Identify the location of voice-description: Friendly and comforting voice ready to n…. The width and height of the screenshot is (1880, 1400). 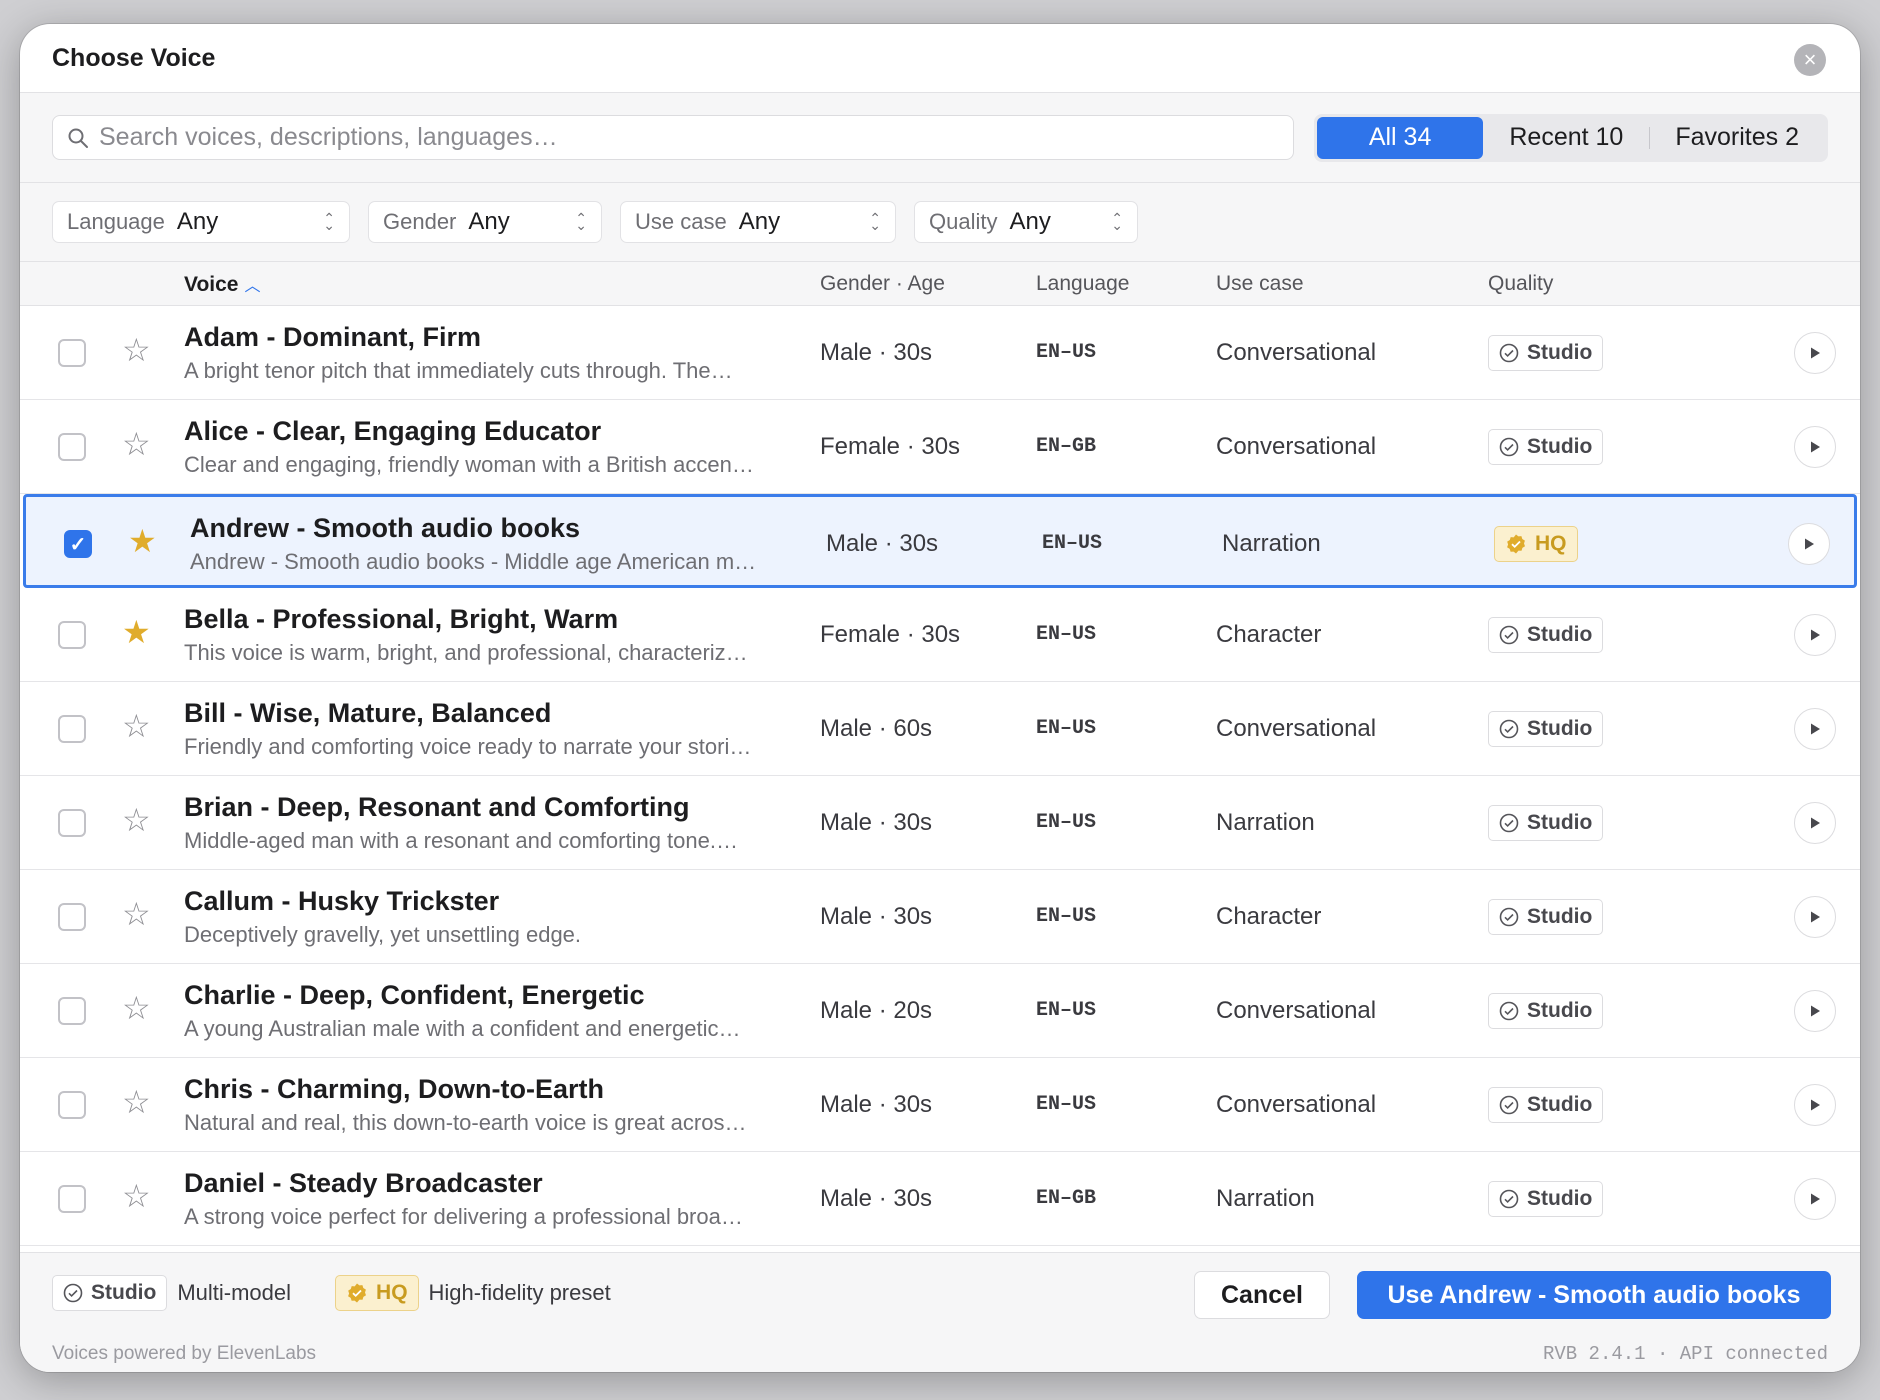
(468, 746).